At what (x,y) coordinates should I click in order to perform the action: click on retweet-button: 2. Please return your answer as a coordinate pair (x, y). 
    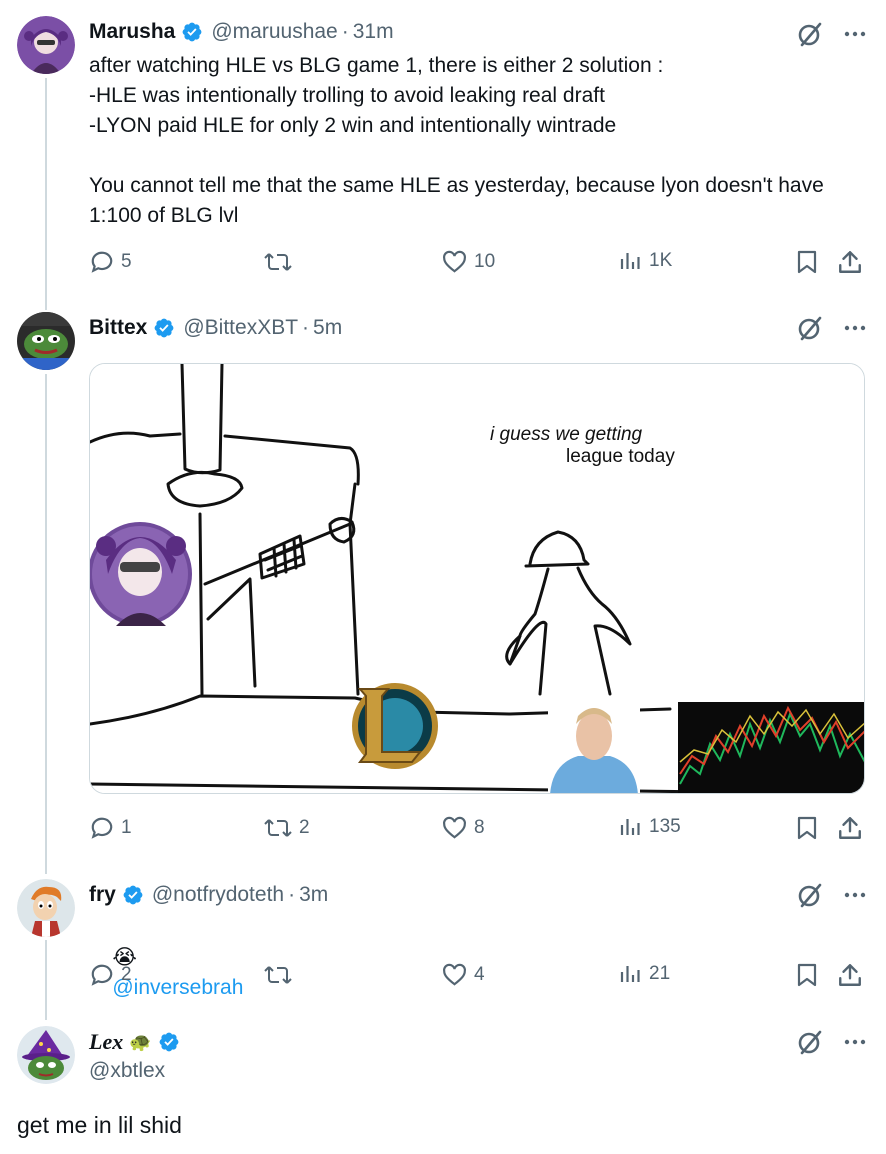
    Looking at the image, I should click on (286, 828).